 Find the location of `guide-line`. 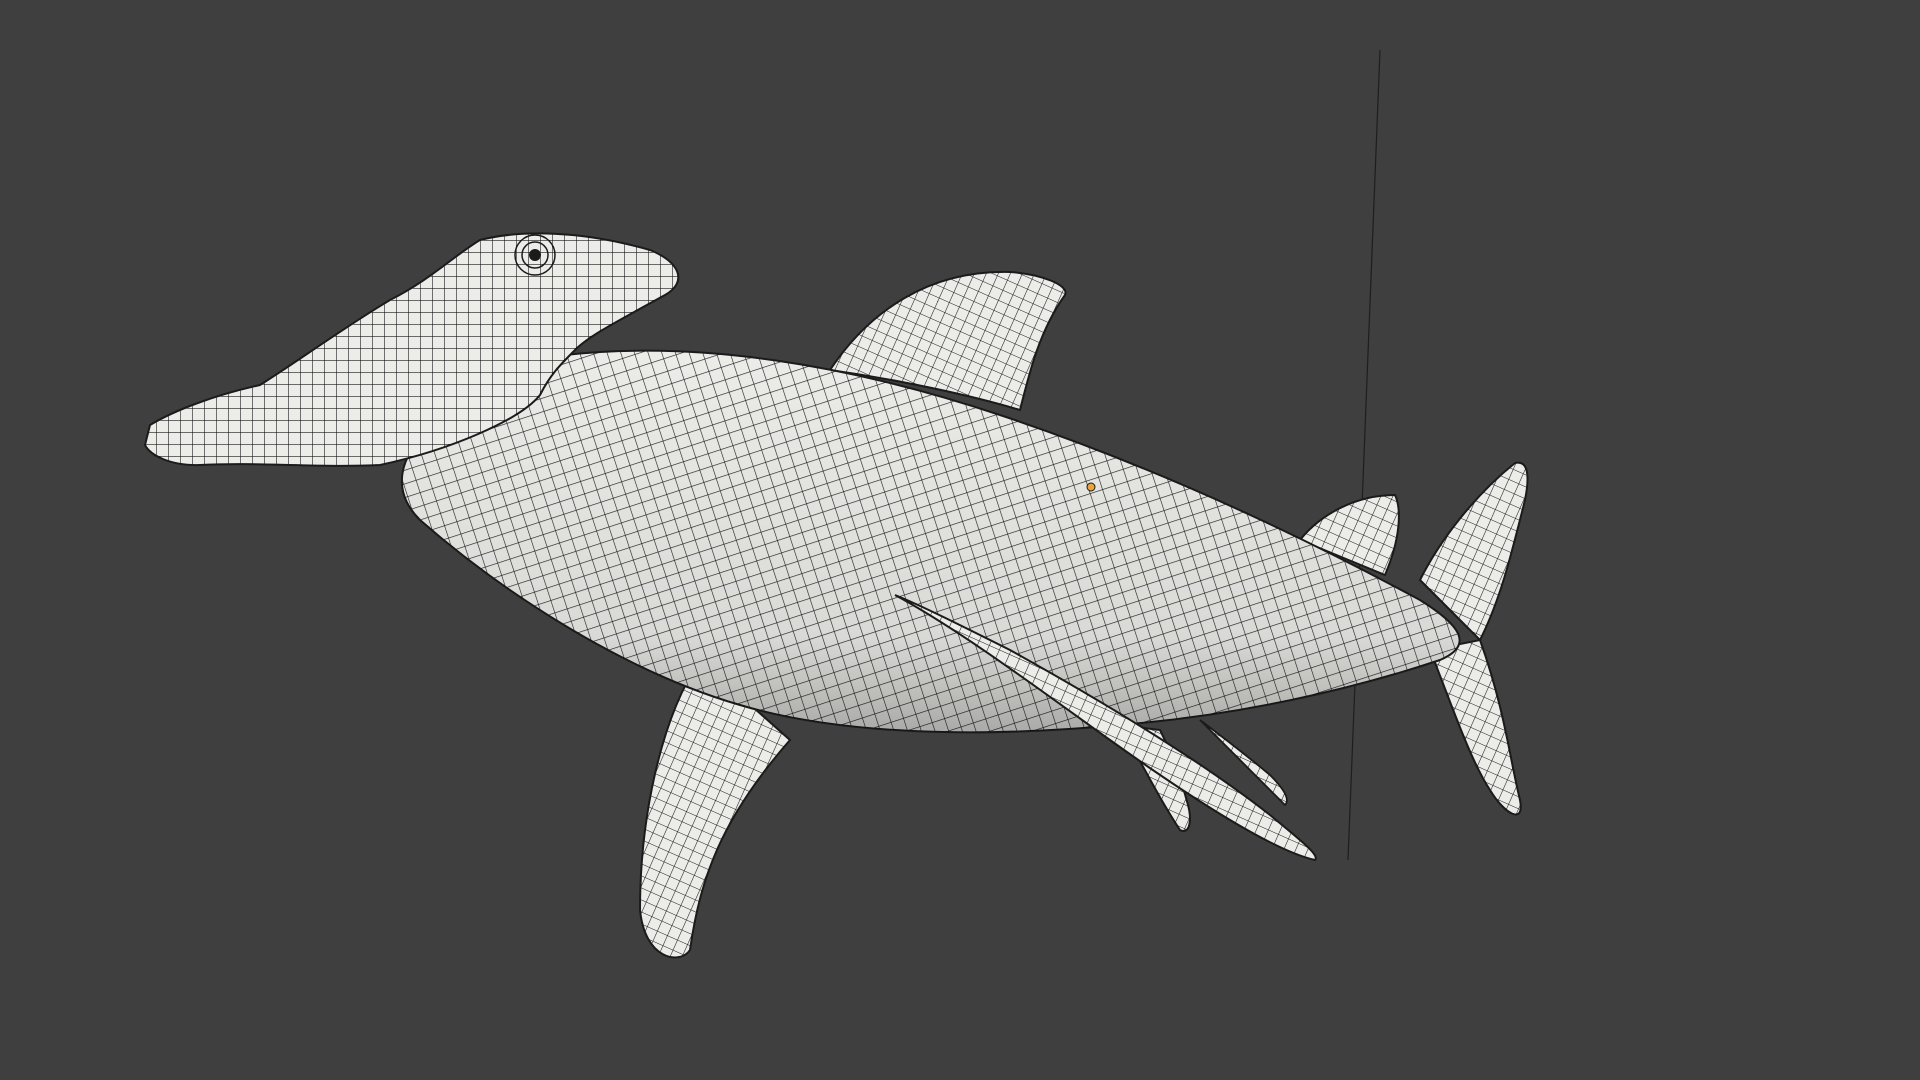

guide-line is located at coordinates (1364, 455).